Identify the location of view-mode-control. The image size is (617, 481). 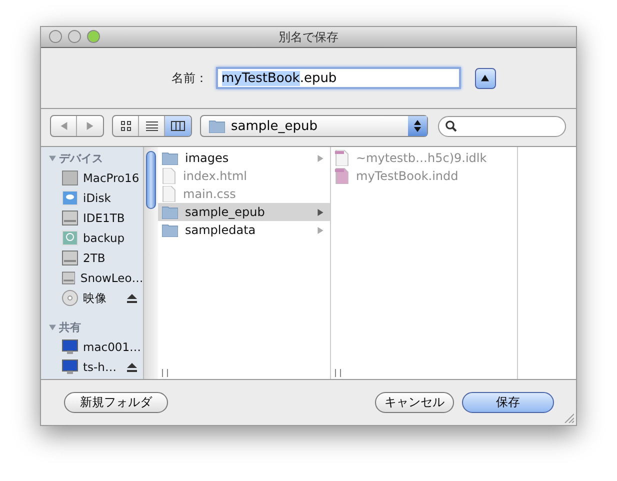
(152, 126).